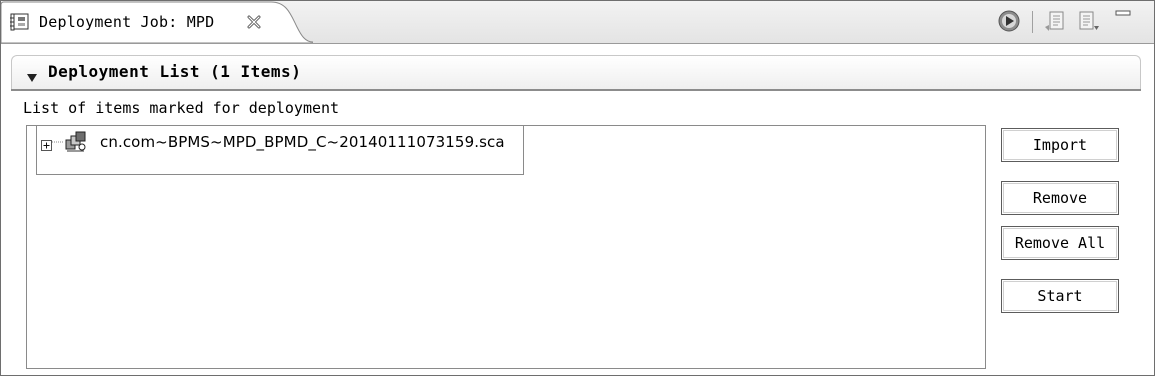 The height and width of the screenshot is (376, 1155). I want to click on import-button: Import, so click(1060, 145).